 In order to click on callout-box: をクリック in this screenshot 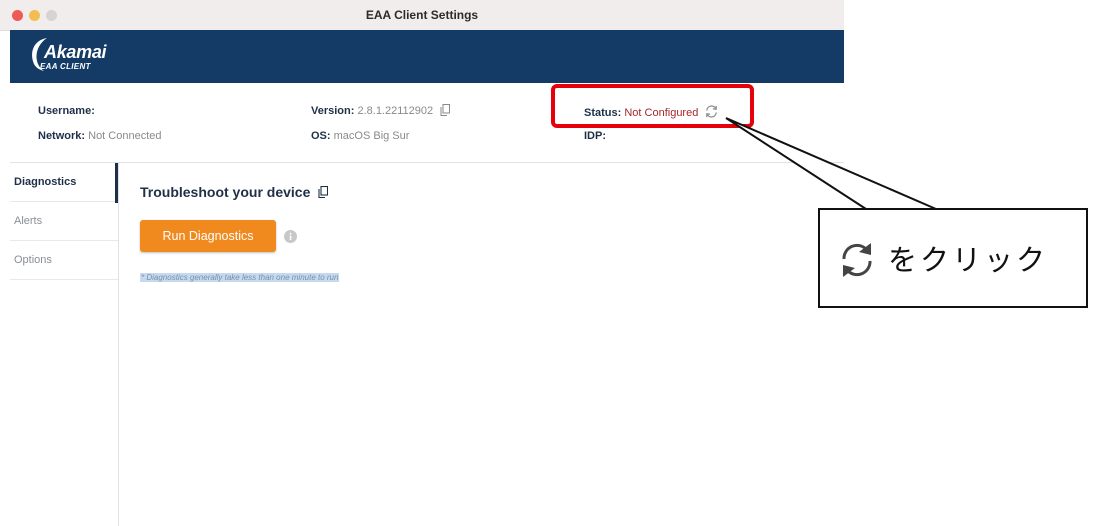, I will do `click(953, 258)`.